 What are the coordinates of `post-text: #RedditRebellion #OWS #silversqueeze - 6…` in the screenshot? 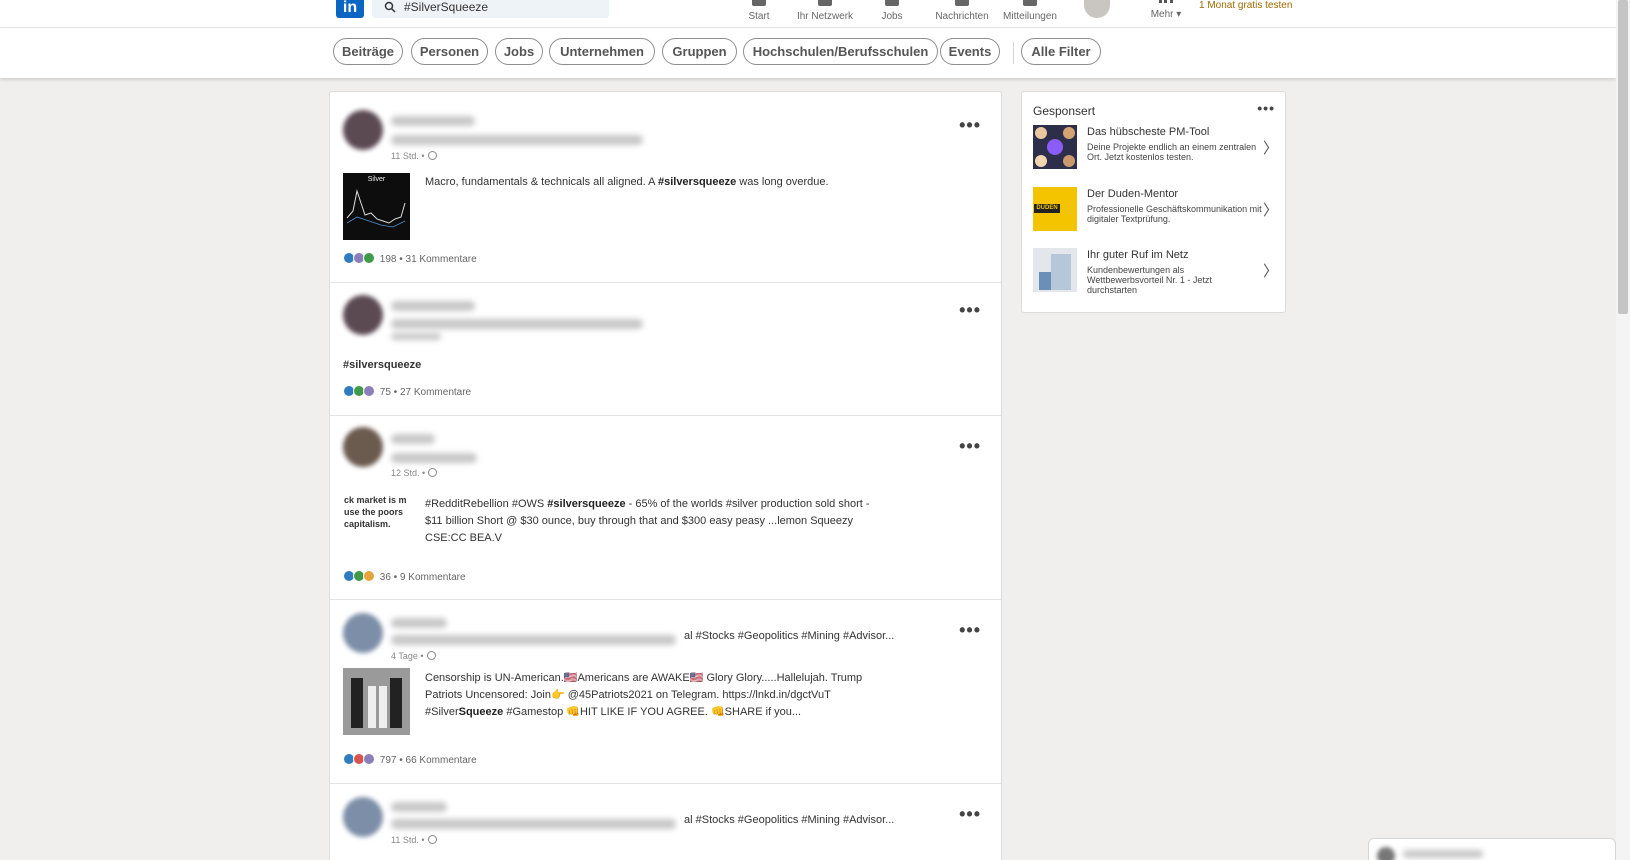 It's located at (647, 521).